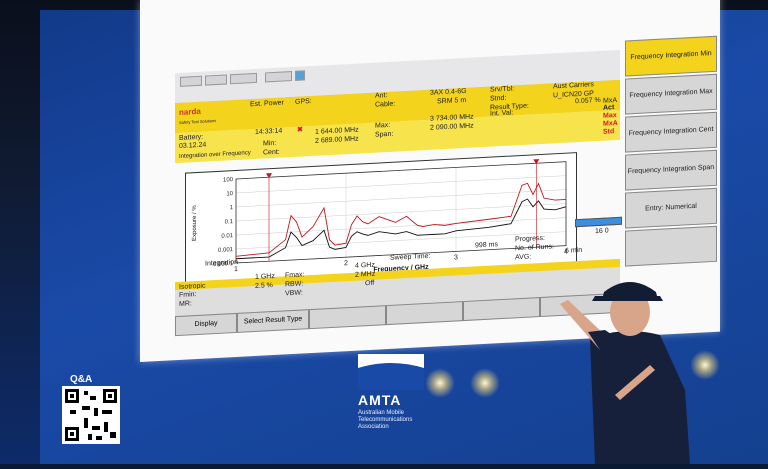 The image size is (768, 469). What do you see at coordinates (523, 257) in the screenshot?
I see `avg-label: AVG:` at bounding box center [523, 257].